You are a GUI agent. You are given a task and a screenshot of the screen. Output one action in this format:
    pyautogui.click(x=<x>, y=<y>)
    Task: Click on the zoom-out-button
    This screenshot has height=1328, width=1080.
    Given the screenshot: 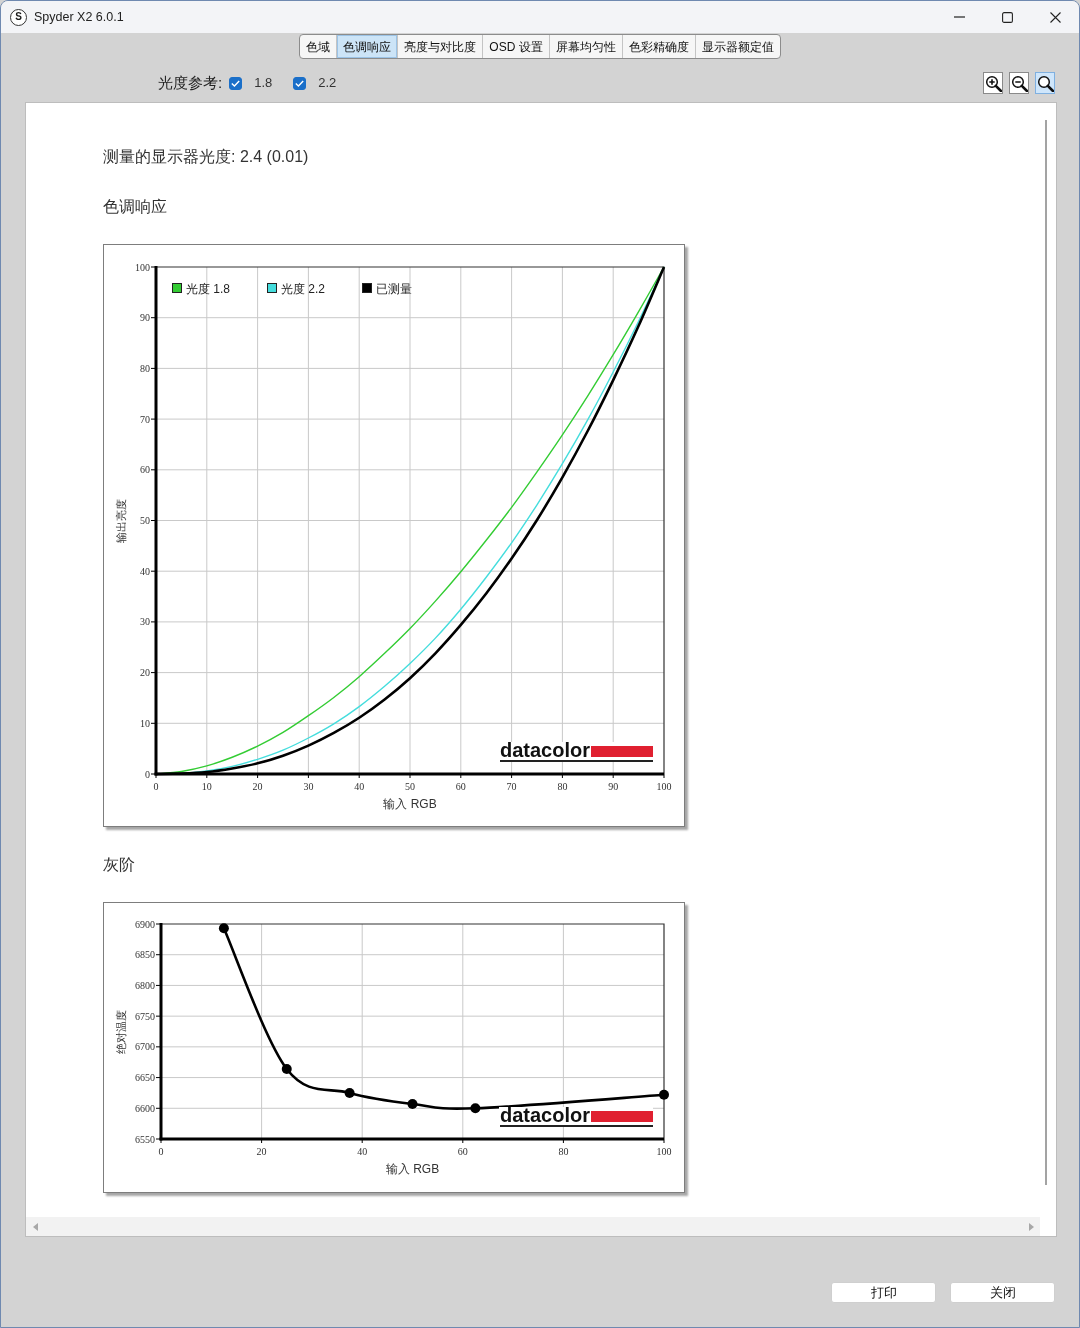 What is the action you would take?
    pyautogui.click(x=1019, y=83)
    